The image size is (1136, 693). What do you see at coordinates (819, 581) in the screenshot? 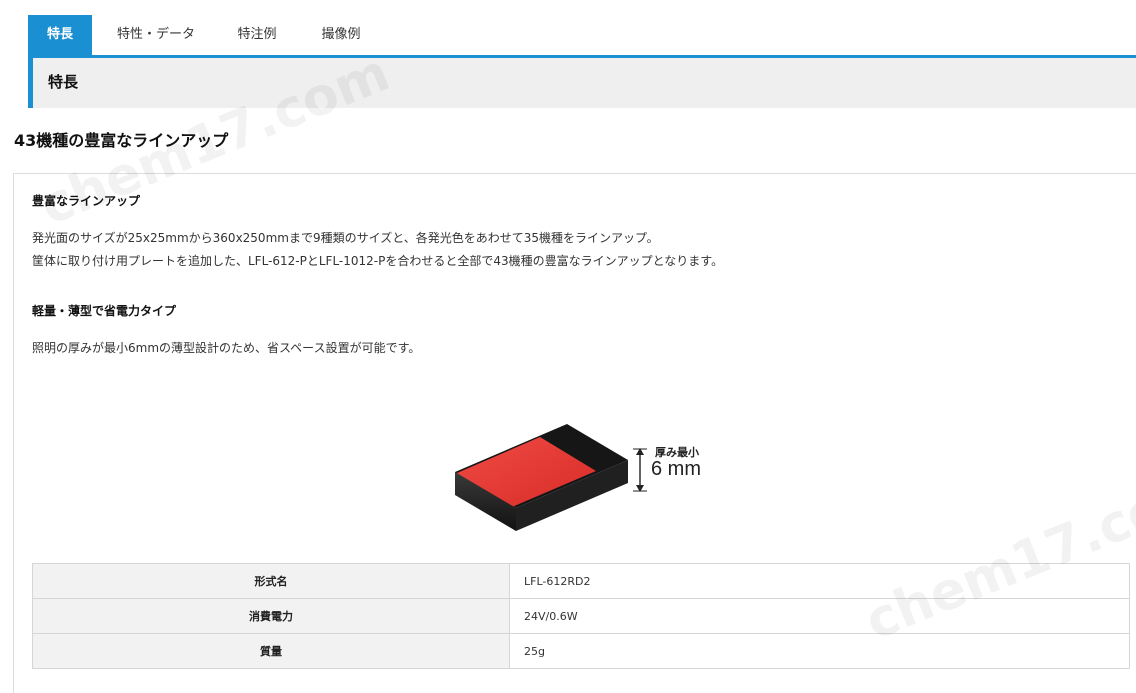
I see `spec-value-model: LFL-612RD2` at bounding box center [819, 581].